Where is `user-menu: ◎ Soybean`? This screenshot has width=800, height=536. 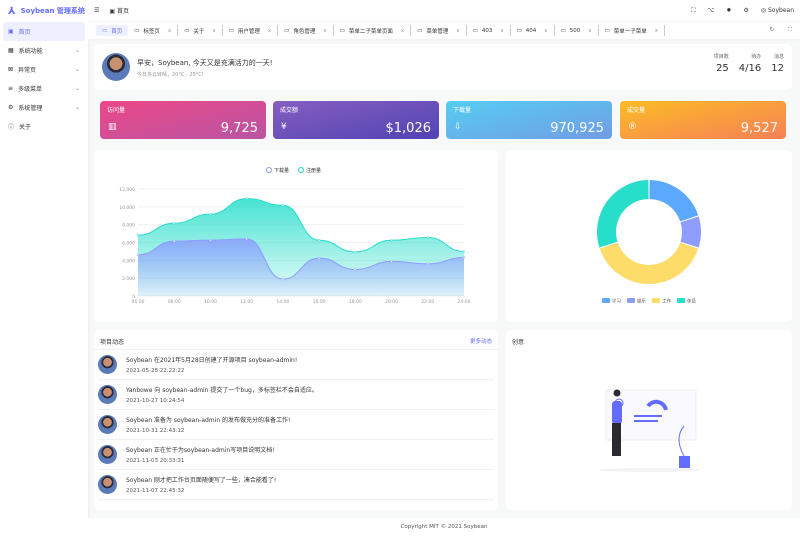 user-menu: ◎ Soybean is located at coordinates (777, 10).